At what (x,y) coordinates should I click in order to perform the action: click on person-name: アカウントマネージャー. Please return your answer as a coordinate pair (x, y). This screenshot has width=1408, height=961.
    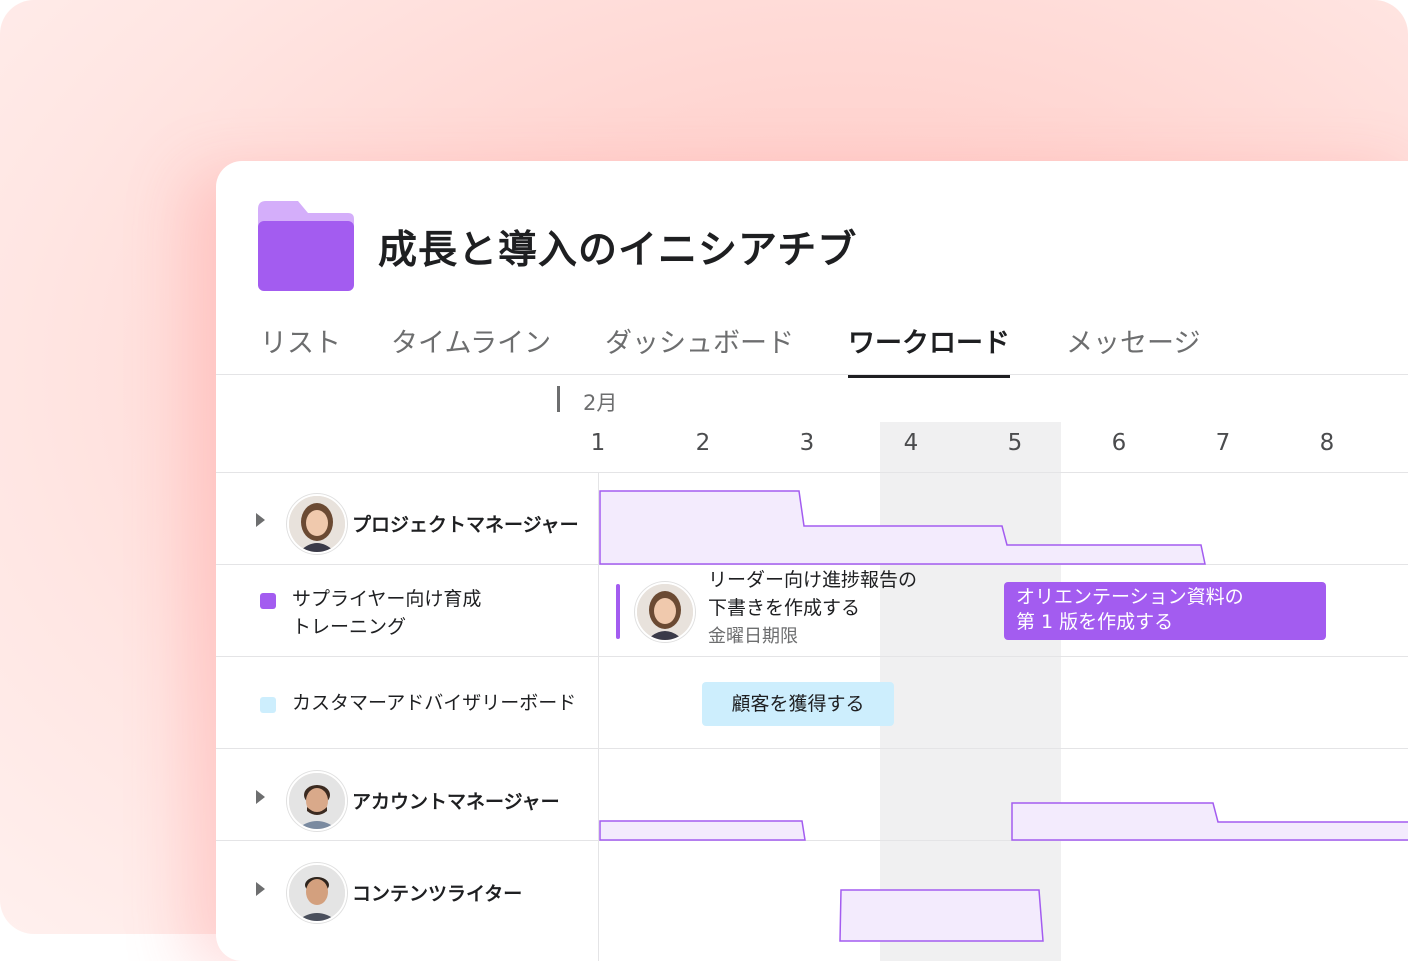
    Looking at the image, I should click on (456, 802).